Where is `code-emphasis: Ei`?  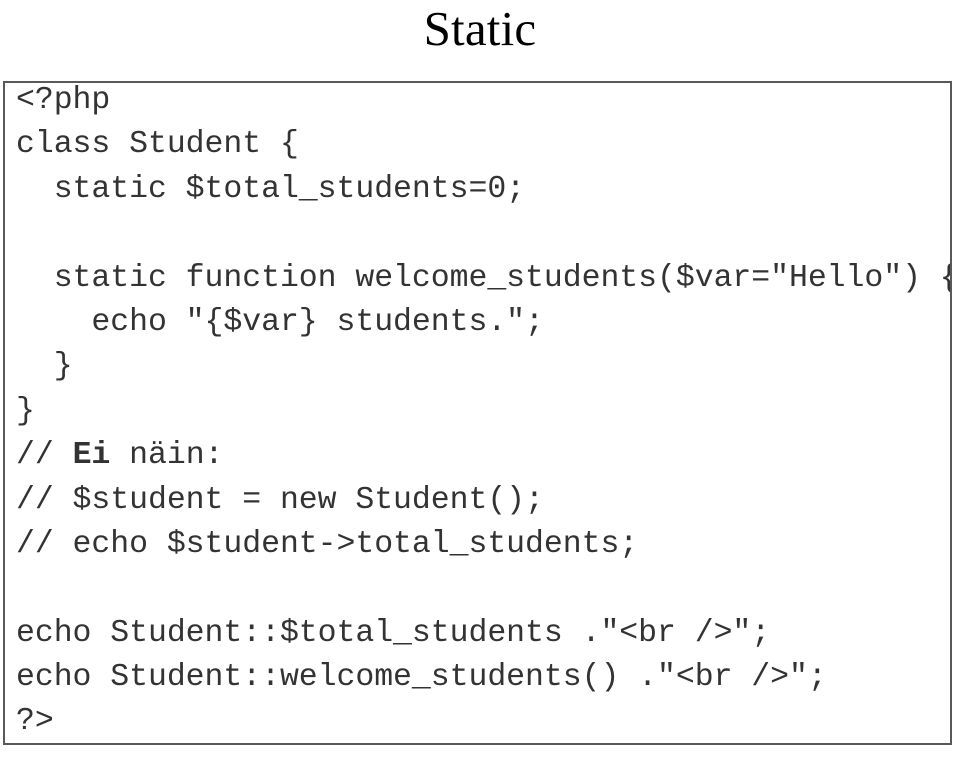 code-emphasis: Ei is located at coordinates (91, 456).